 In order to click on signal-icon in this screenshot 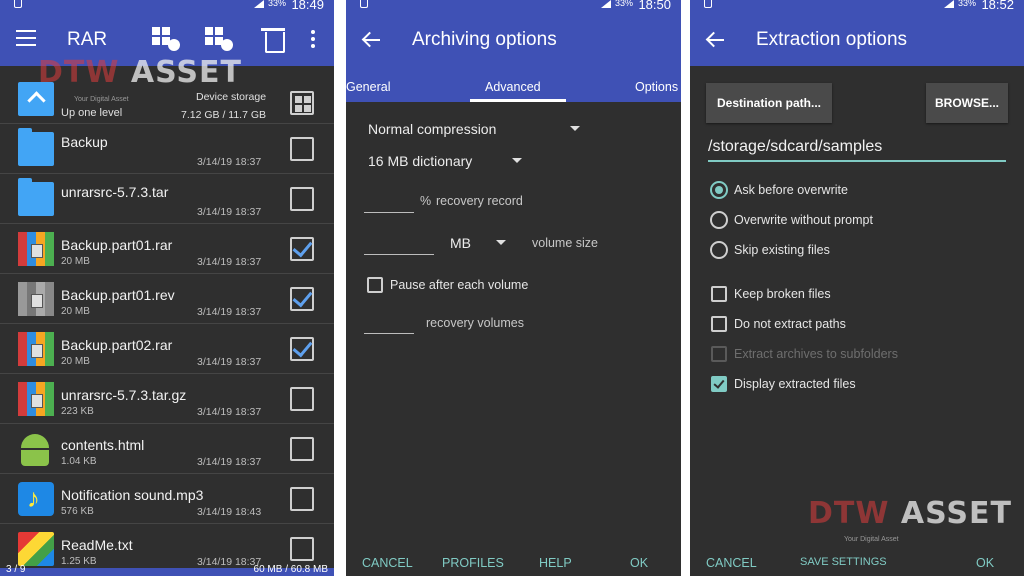, I will do `click(949, 5)`.